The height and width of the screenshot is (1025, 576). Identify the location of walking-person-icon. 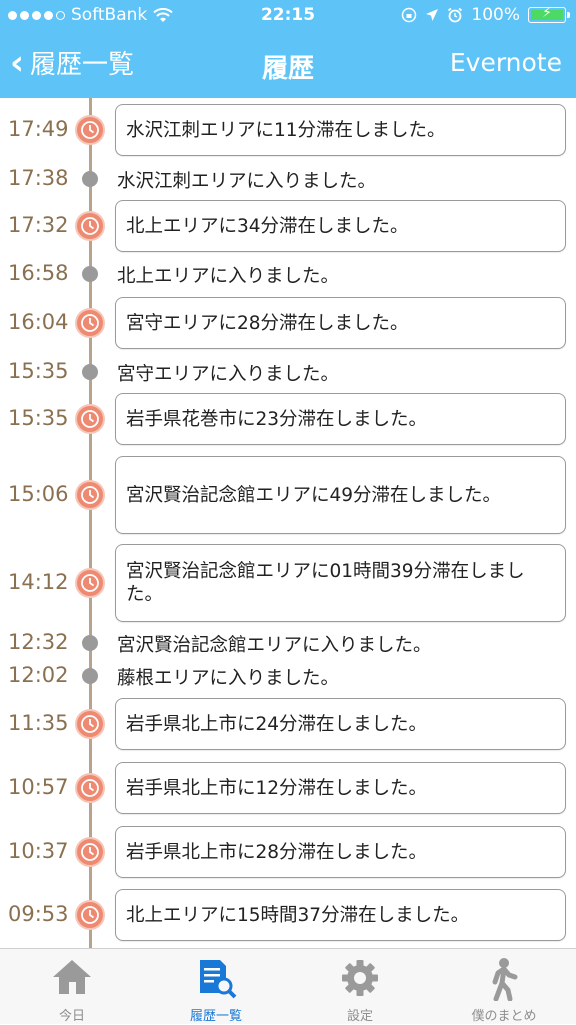
(505, 979).